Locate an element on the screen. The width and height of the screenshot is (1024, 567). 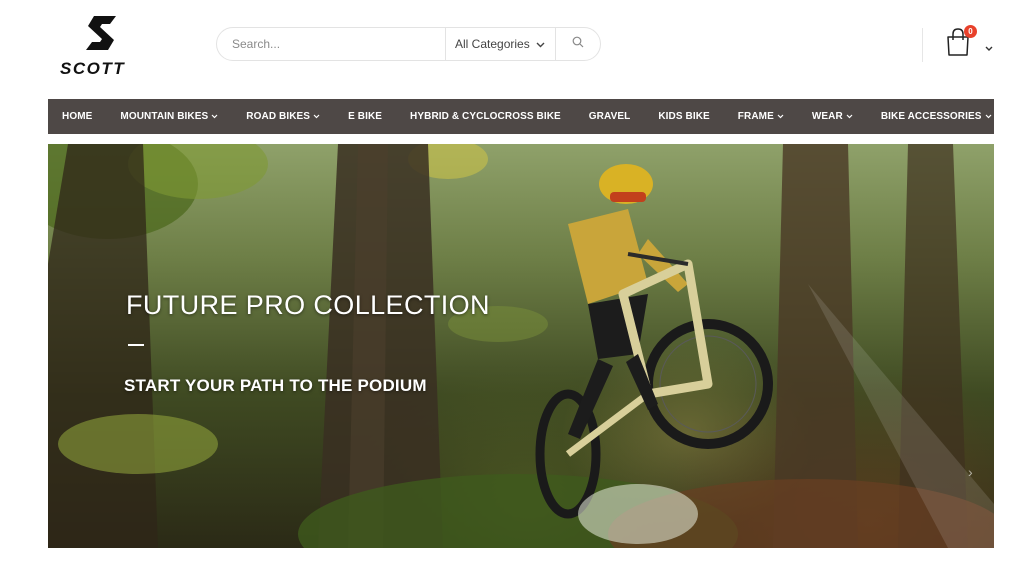
nav-item-home: HOME is located at coordinates (77, 116).